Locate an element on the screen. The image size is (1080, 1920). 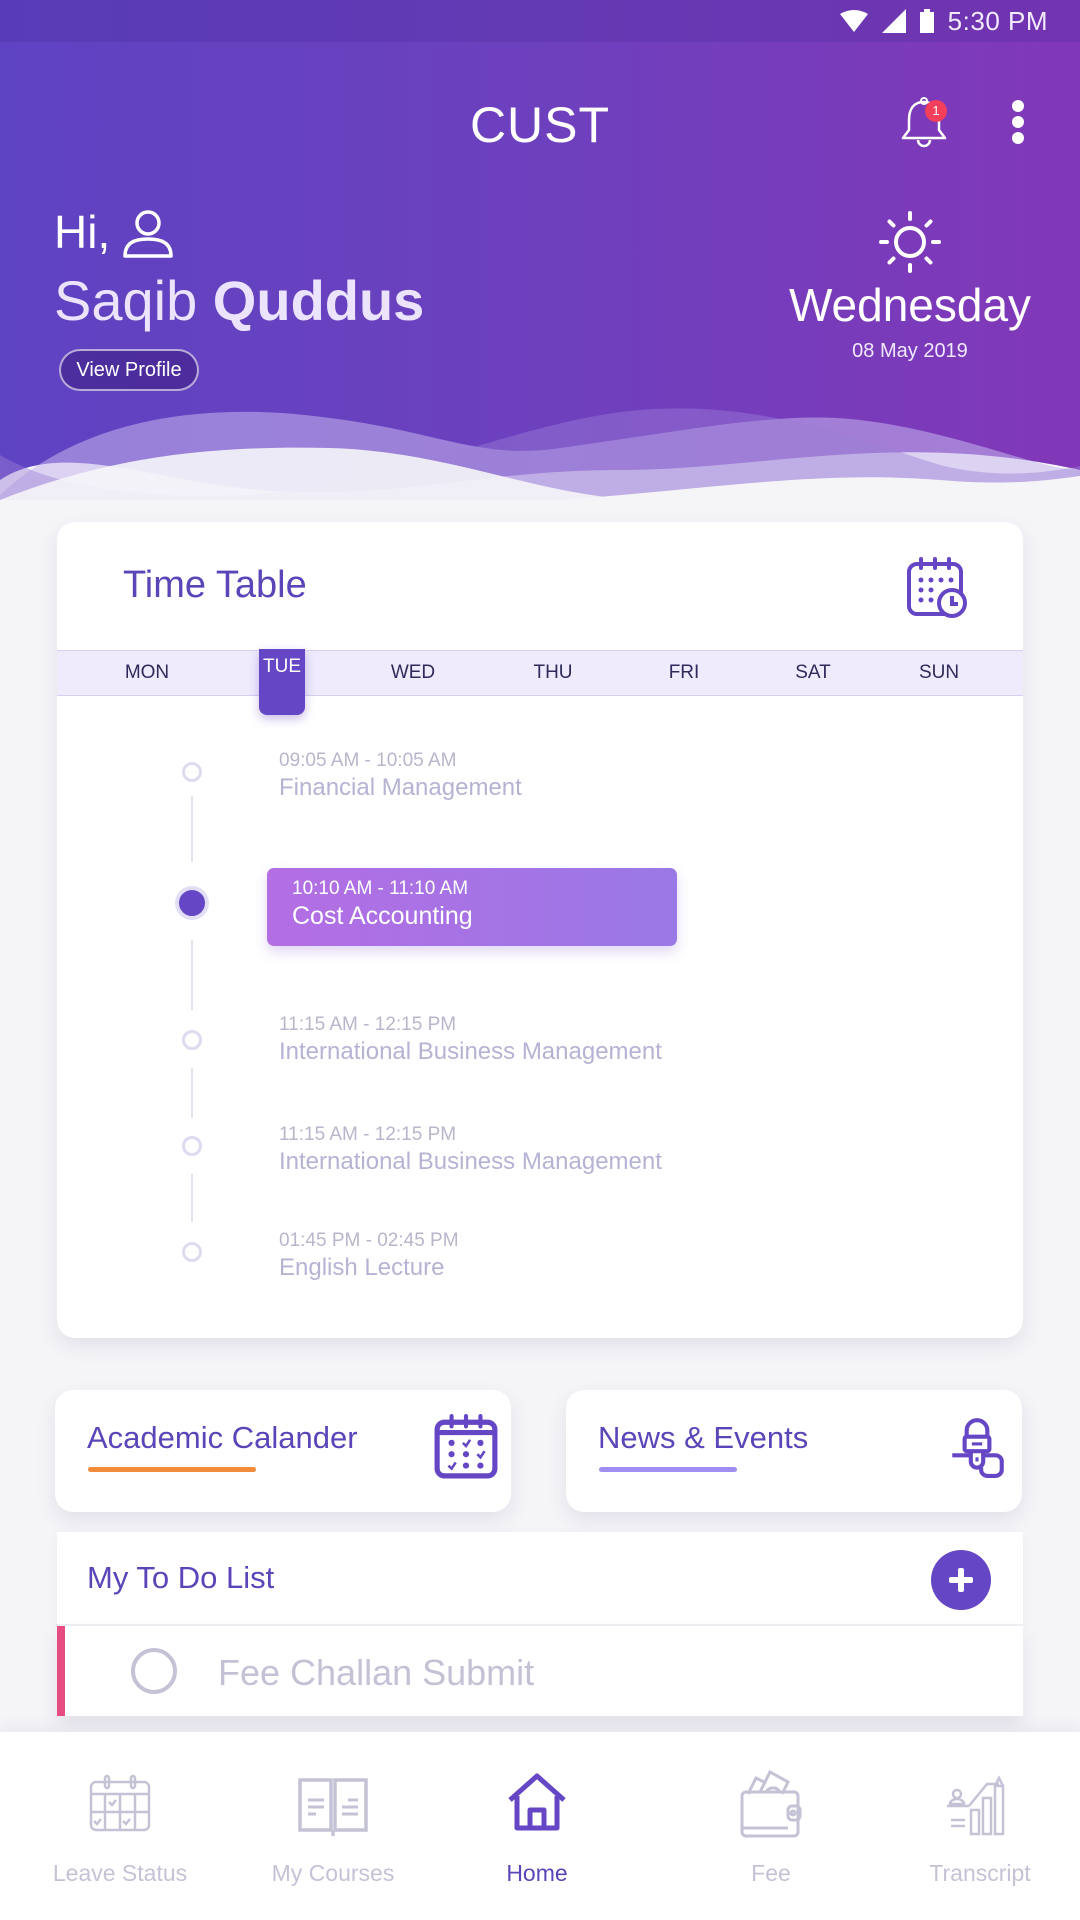
timetable-title: Time Table is located at coordinates (215, 585).